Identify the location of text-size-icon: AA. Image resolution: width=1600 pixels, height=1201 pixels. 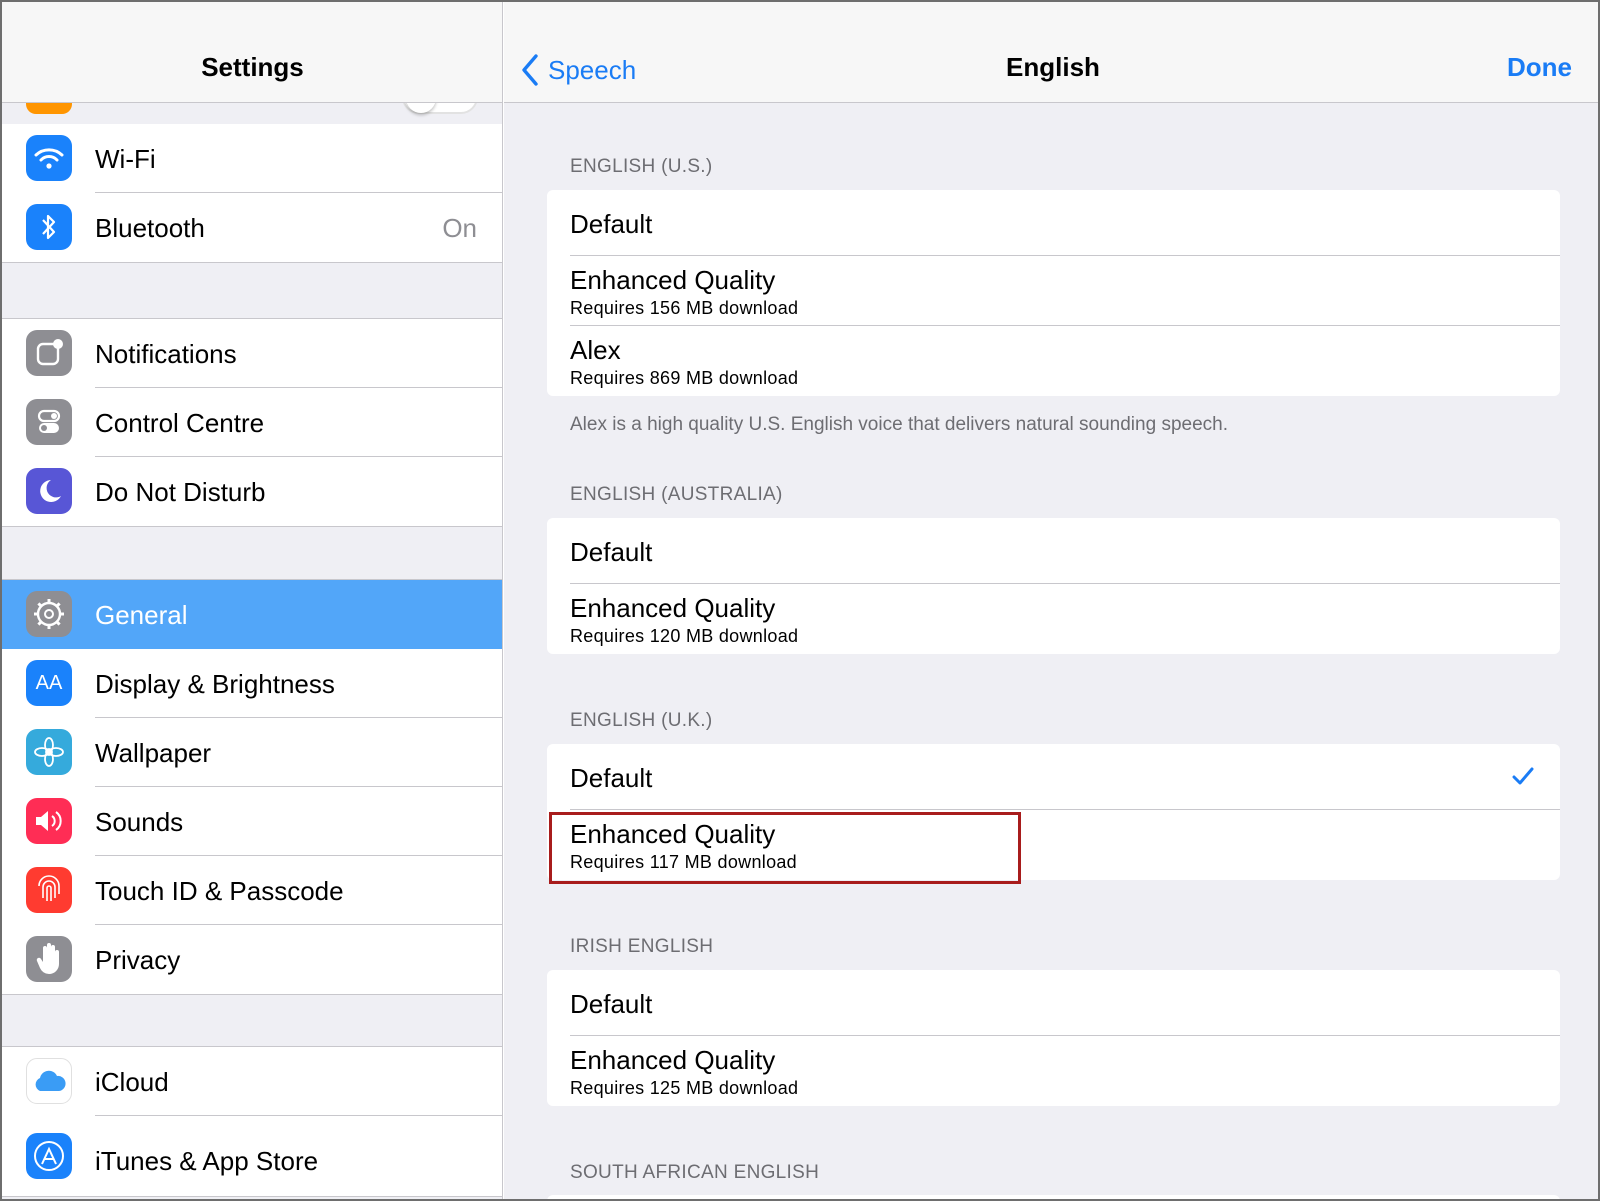
(49, 683).